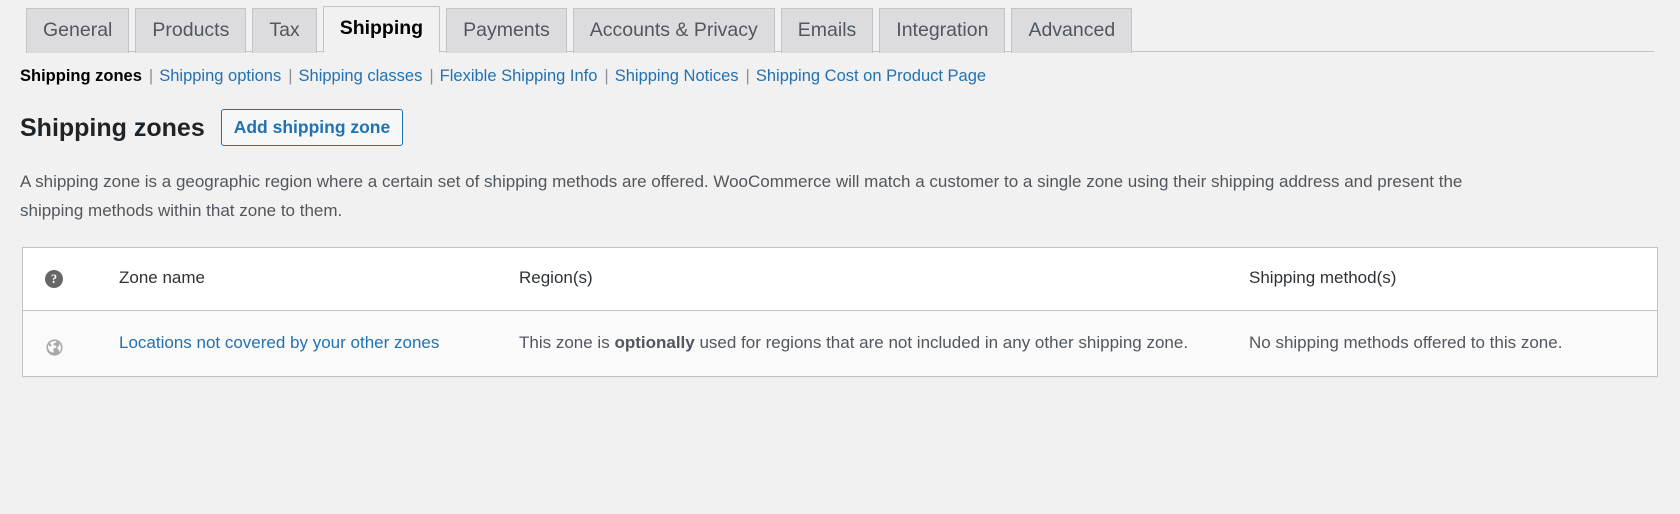 The image size is (1680, 514). What do you see at coordinates (827, 30) in the screenshot?
I see `tab-emails: Emails` at bounding box center [827, 30].